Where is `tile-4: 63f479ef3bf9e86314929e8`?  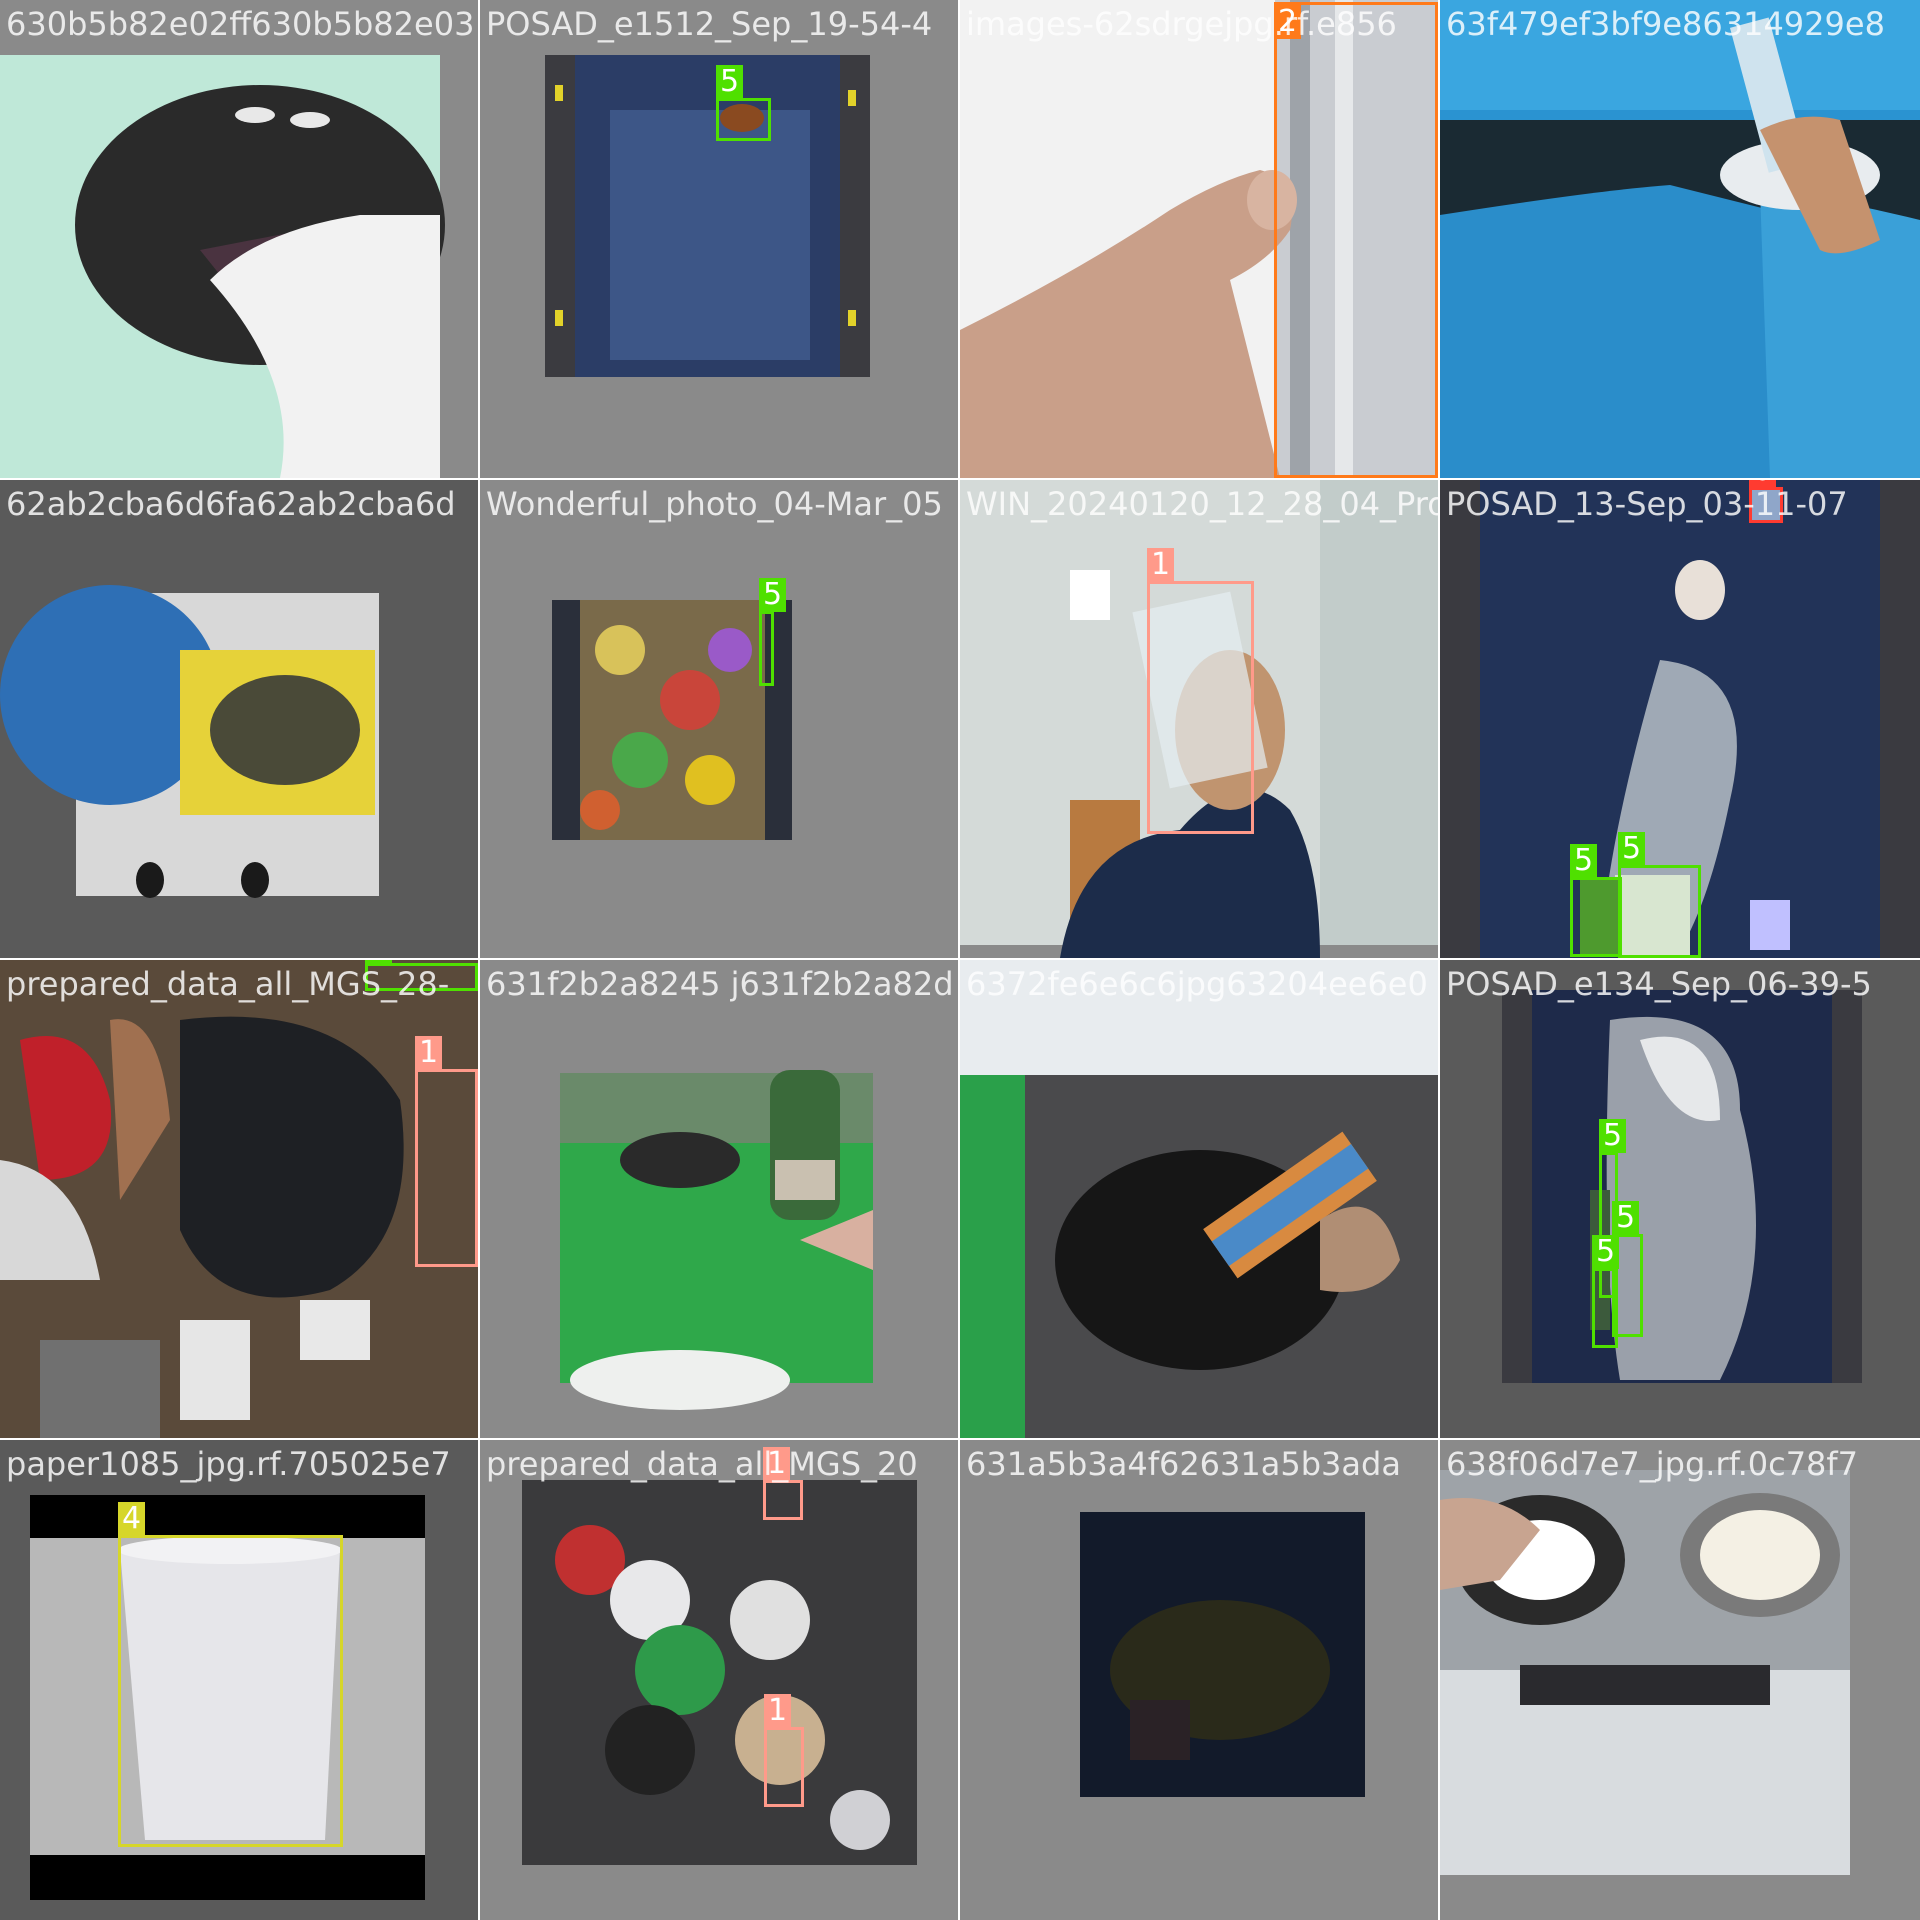 tile-4: 63f479ef3bf9e86314929e8 is located at coordinates (1680, 239).